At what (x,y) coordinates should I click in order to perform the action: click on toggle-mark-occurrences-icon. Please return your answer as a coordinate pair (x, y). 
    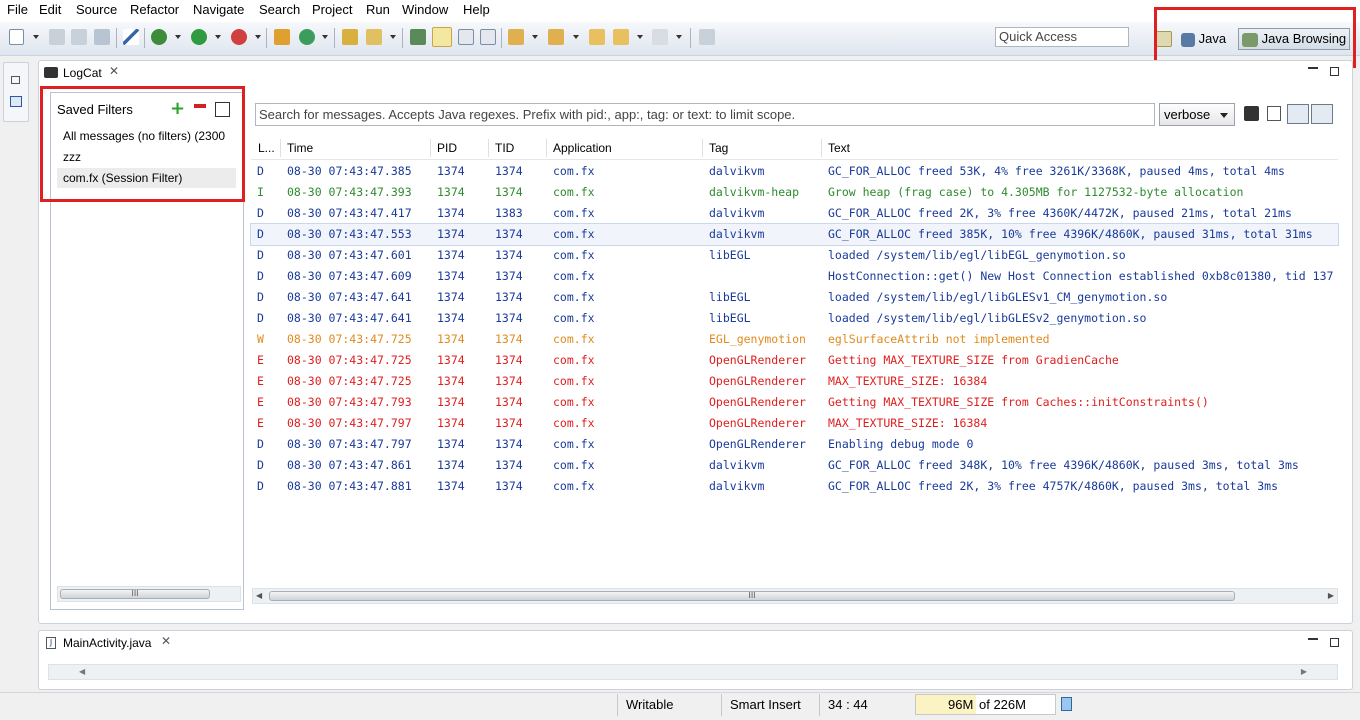
    Looking at the image, I should click on (418, 37).